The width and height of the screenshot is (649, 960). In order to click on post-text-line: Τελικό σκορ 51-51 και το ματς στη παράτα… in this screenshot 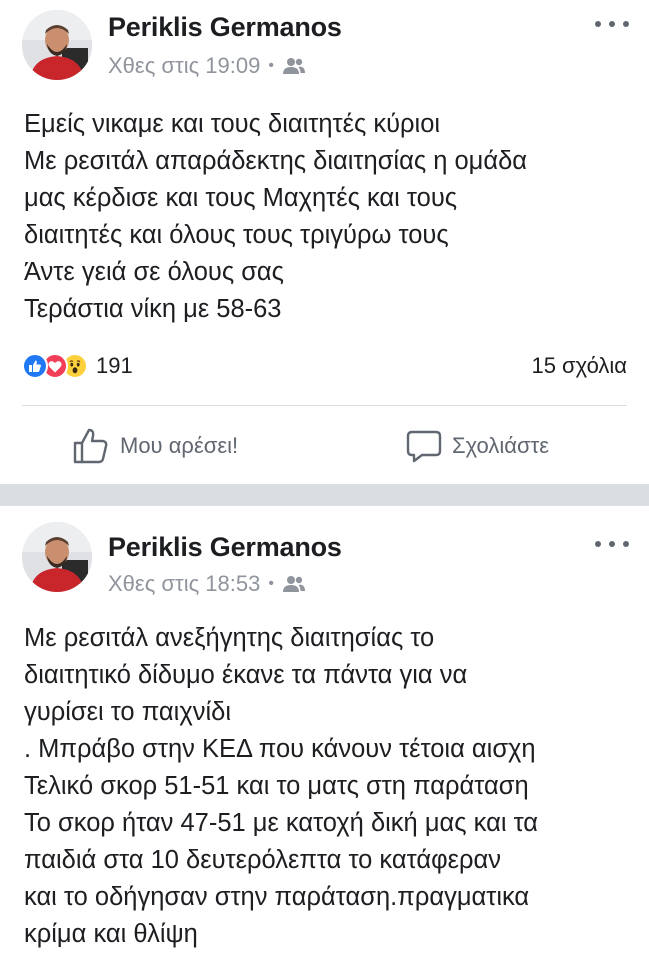, I will do `click(276, 786)`.